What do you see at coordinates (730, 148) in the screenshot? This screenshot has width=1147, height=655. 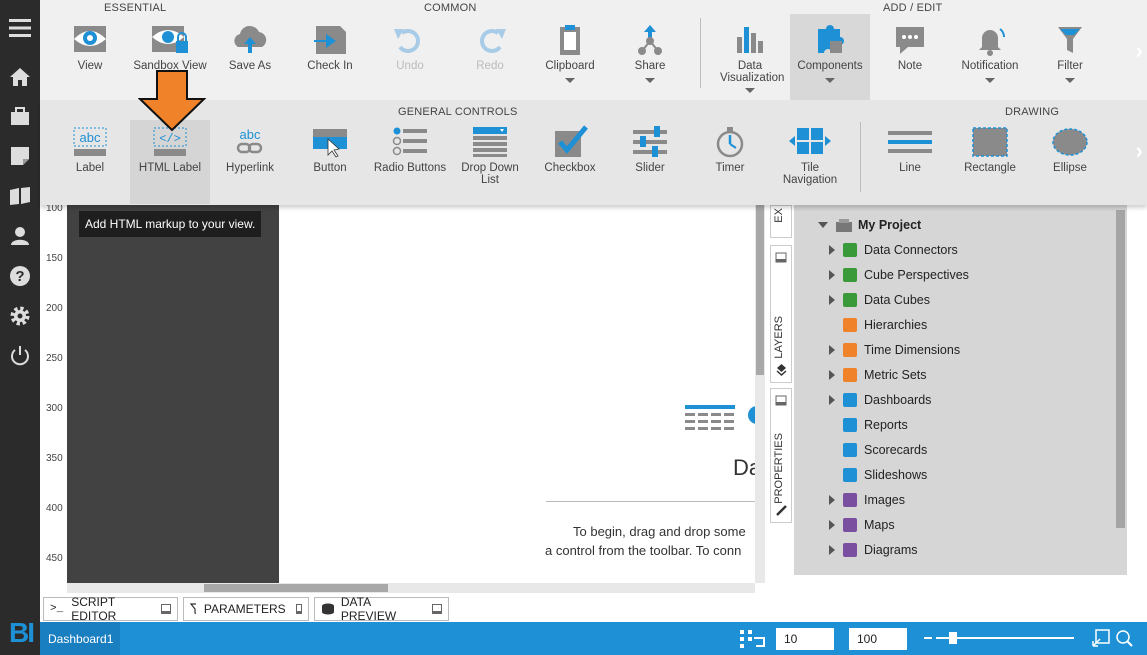 I see `timer-control-button: Timer` at bounding box center [730, 148].